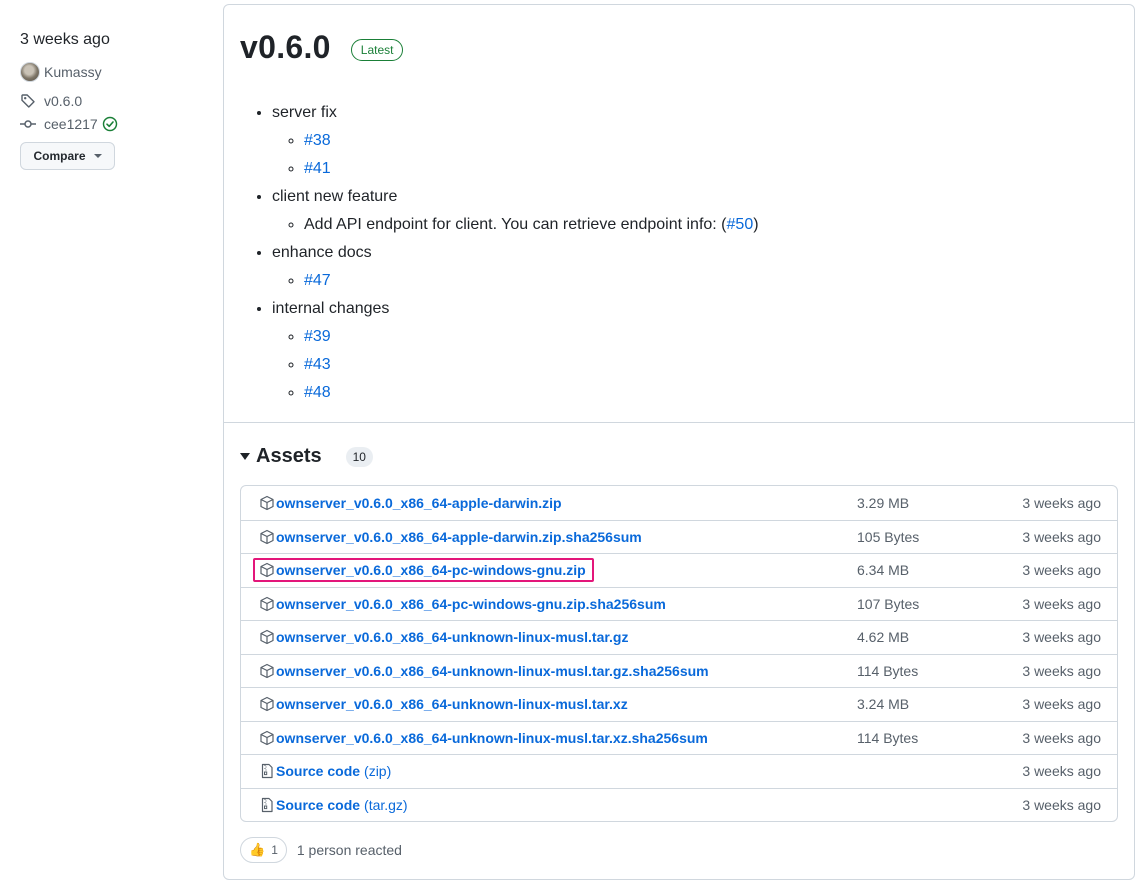  I want to click on list-item: #39, so click(531, 337).